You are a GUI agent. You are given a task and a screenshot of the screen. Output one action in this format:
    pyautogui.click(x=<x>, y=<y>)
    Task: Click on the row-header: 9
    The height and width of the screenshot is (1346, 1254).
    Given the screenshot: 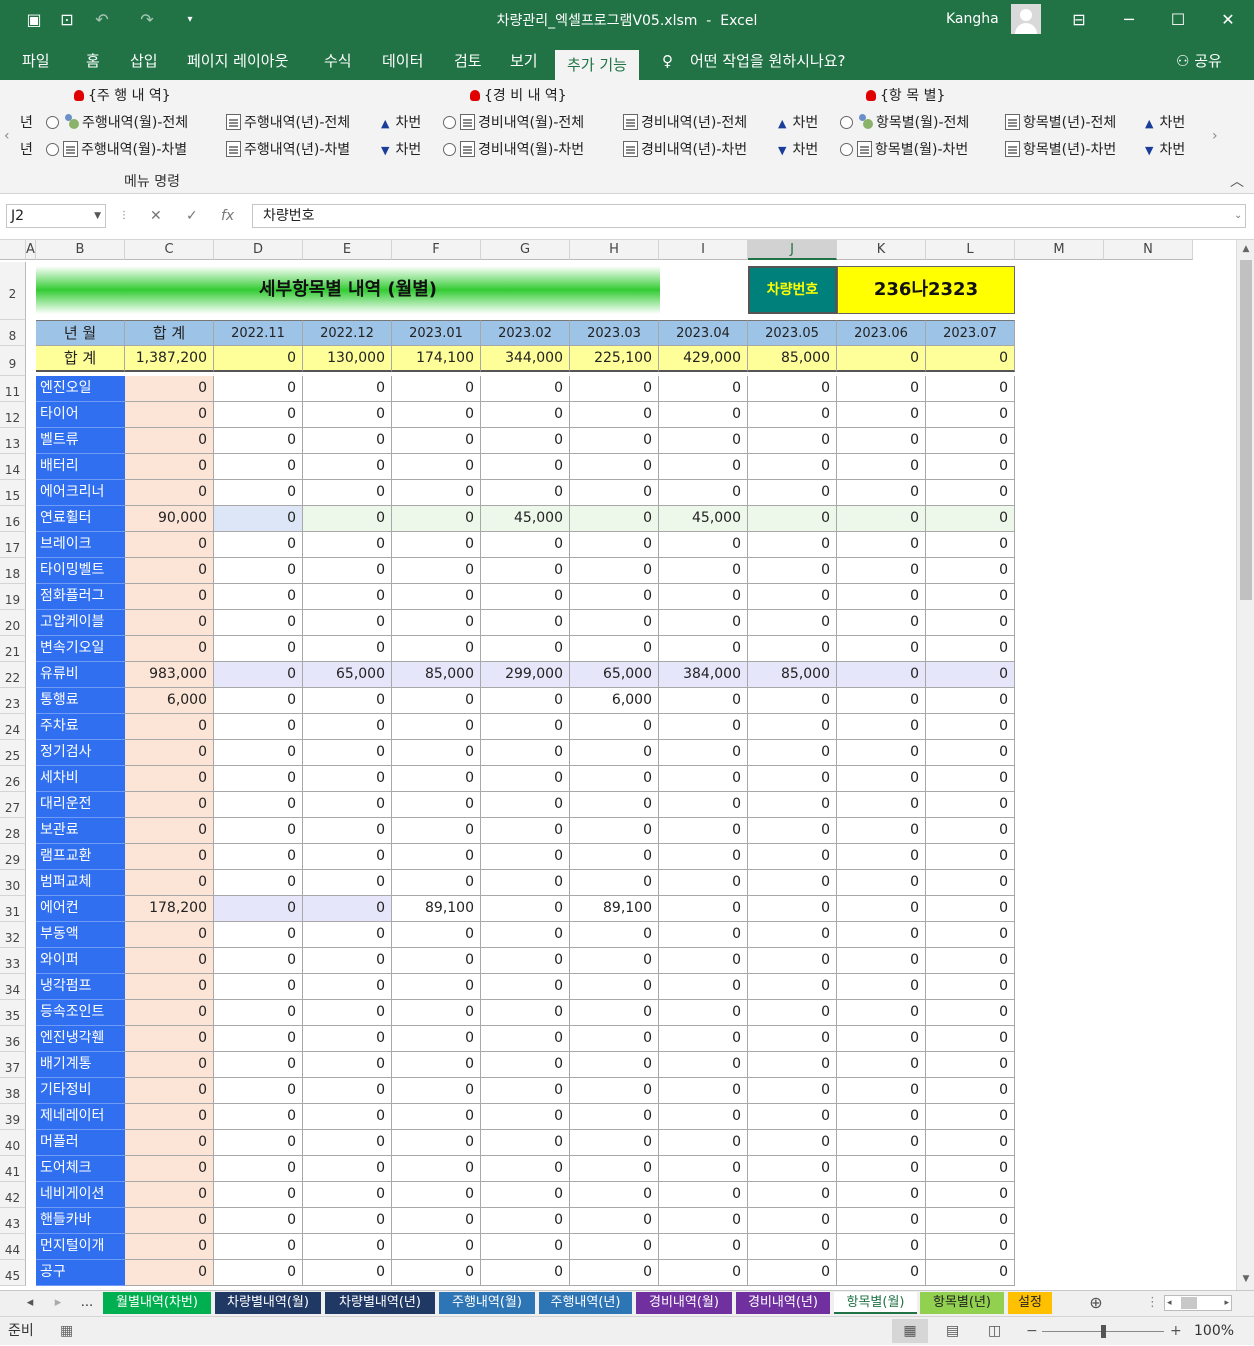 What is the action you would take?
    pyautogui.click(x=13, y=361)
    